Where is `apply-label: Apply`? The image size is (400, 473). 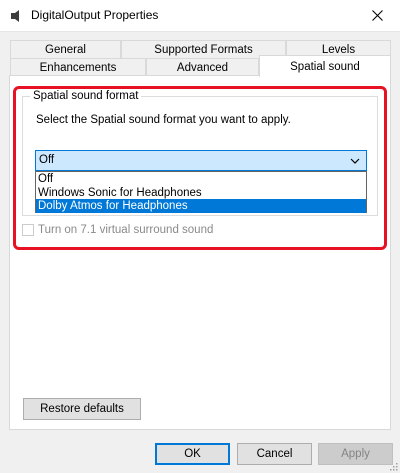
apply-label: Apply is located at coordinates (355, 454).